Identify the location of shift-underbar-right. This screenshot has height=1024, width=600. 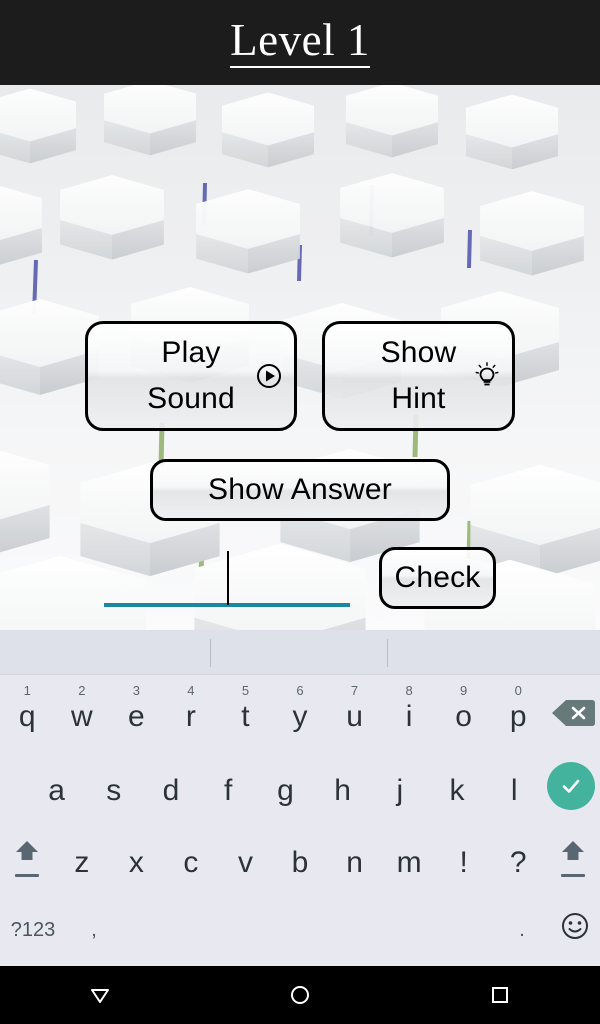
(572, 875).